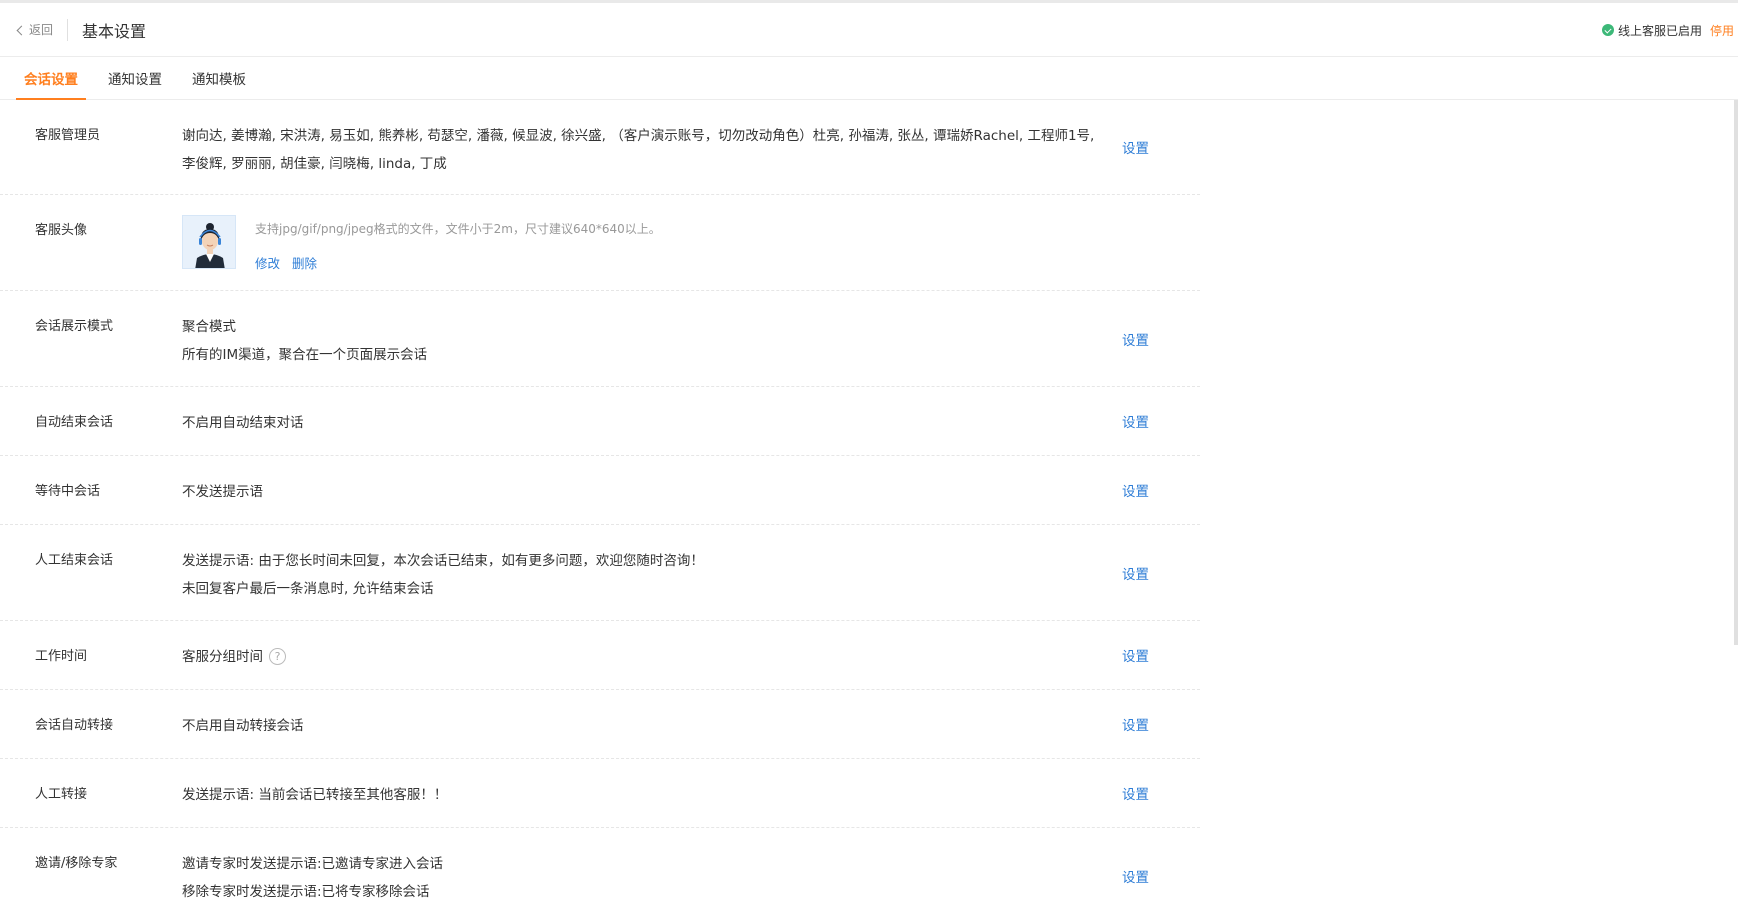 This screenshot has width=1738, height=910. What do you see at coordinates (647, 338) in the screenshot?
I see `row-value: 聚合模式 所有的IM渠道，聚合在一个页面展示会话` at bounding box center [647, 338].